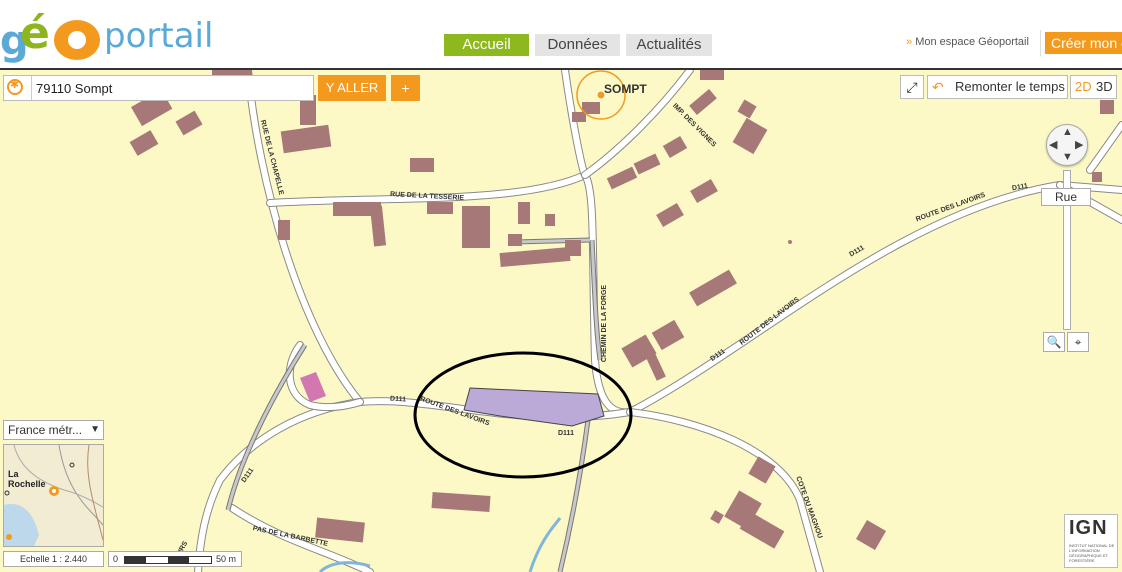  I want to click on projection-select: France métr... ▼, so click(53, 430).